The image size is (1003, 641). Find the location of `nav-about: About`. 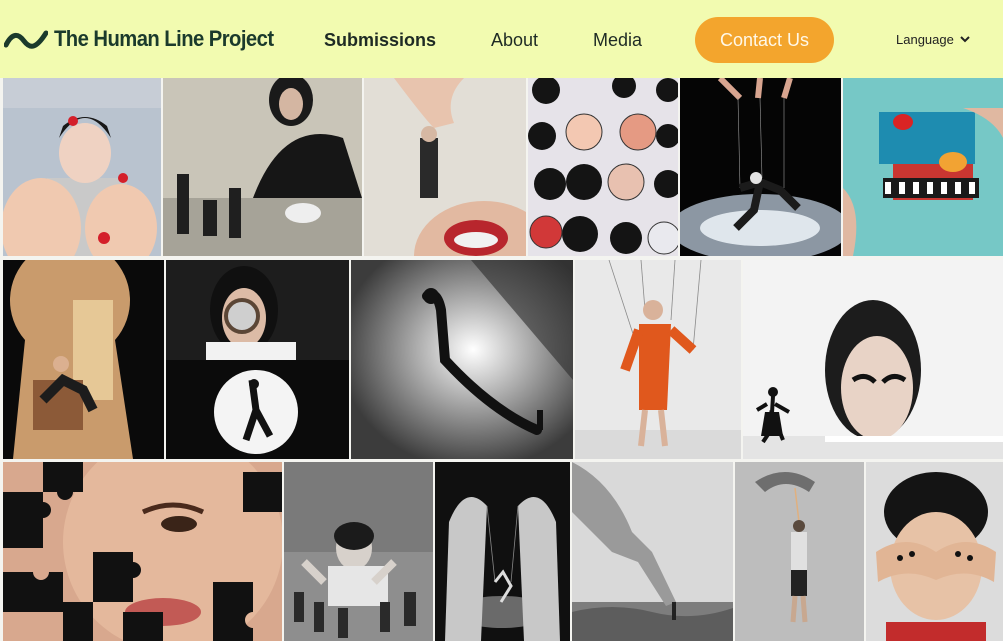

nav-about: About is located at coordinates (514, 40).